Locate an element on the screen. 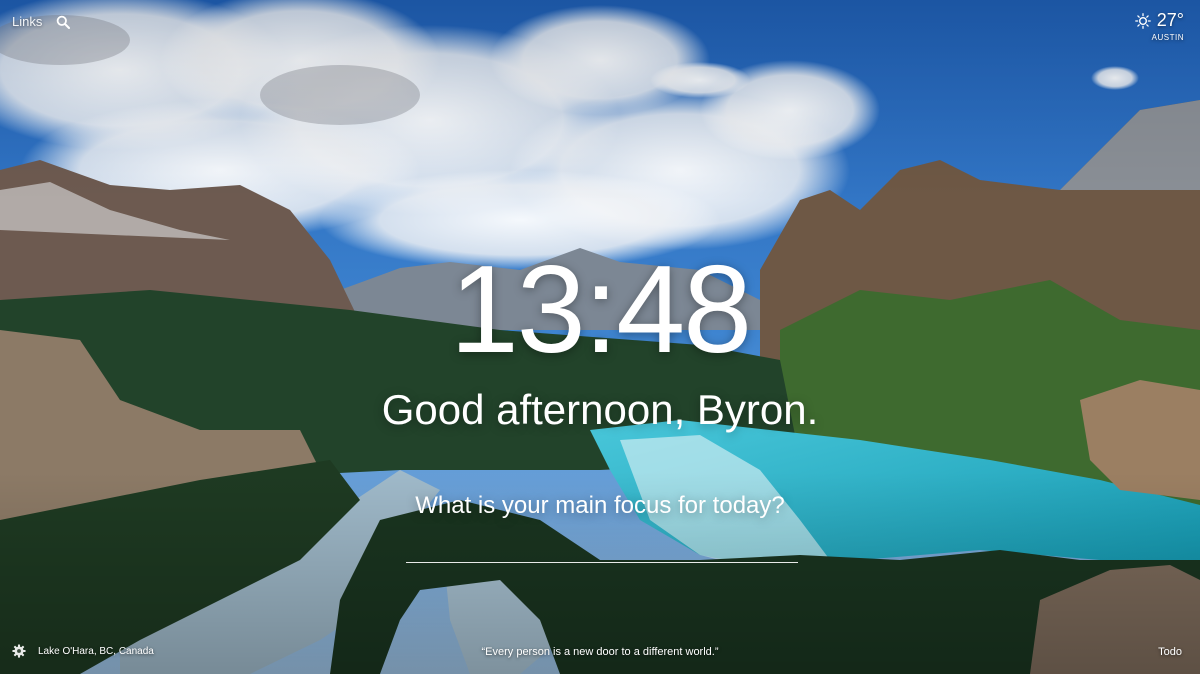 This screenshot has height=674, width=1200. greeting-text: Good afternoon, Byron. is located at coordinates (600, 409).